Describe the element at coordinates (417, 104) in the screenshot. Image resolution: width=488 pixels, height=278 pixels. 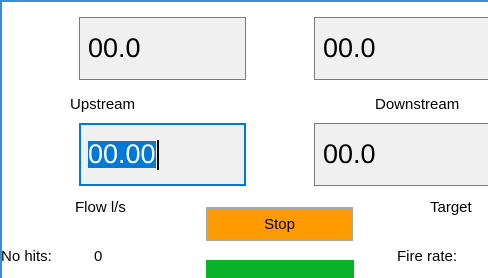
I see `downstream-label: Downstream` at that location.